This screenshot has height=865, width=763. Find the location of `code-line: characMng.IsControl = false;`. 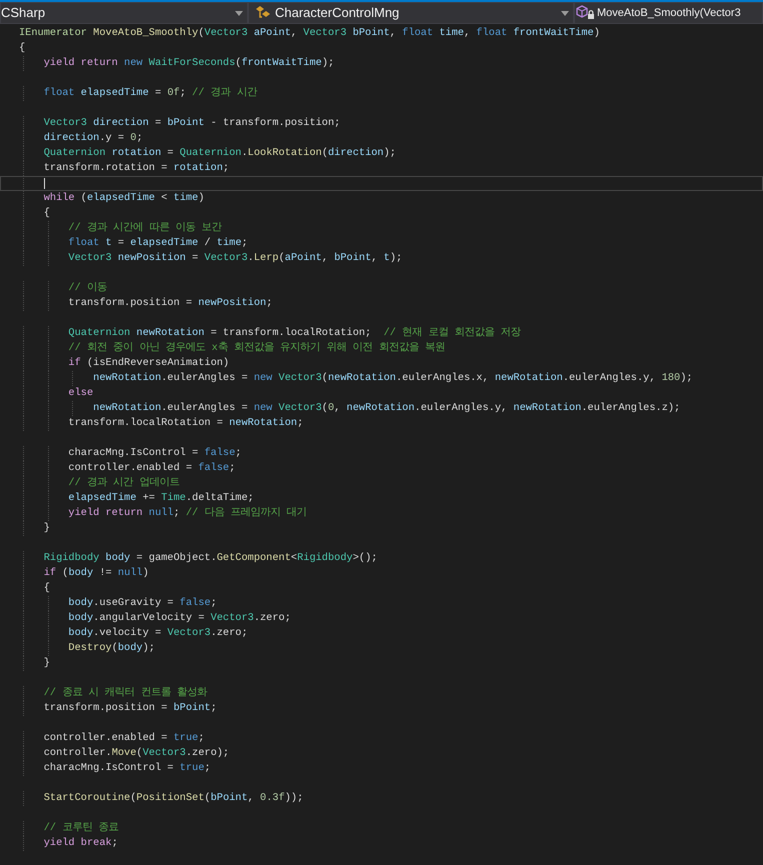

code-line: characMng.IsControl = false; is located at coordinates (154, 453).